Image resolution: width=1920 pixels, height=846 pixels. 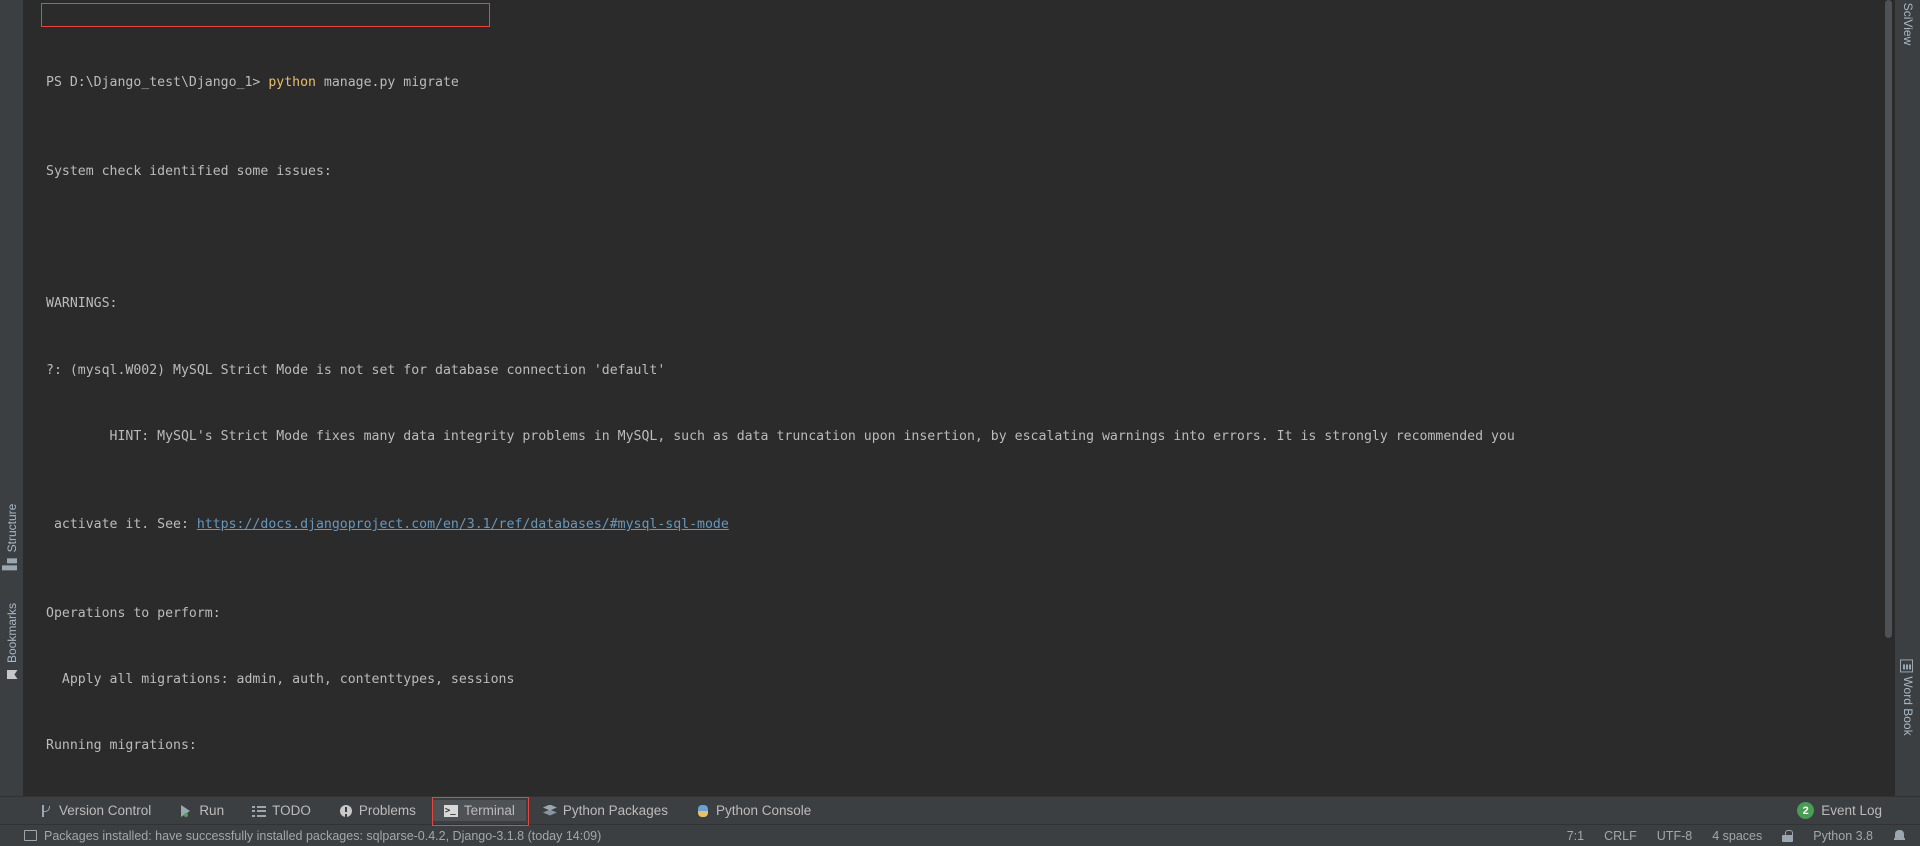 What do you see at coordinates (346, 811) in the screenshot?
I see `problems-icon` at bounding box center [346, 811].